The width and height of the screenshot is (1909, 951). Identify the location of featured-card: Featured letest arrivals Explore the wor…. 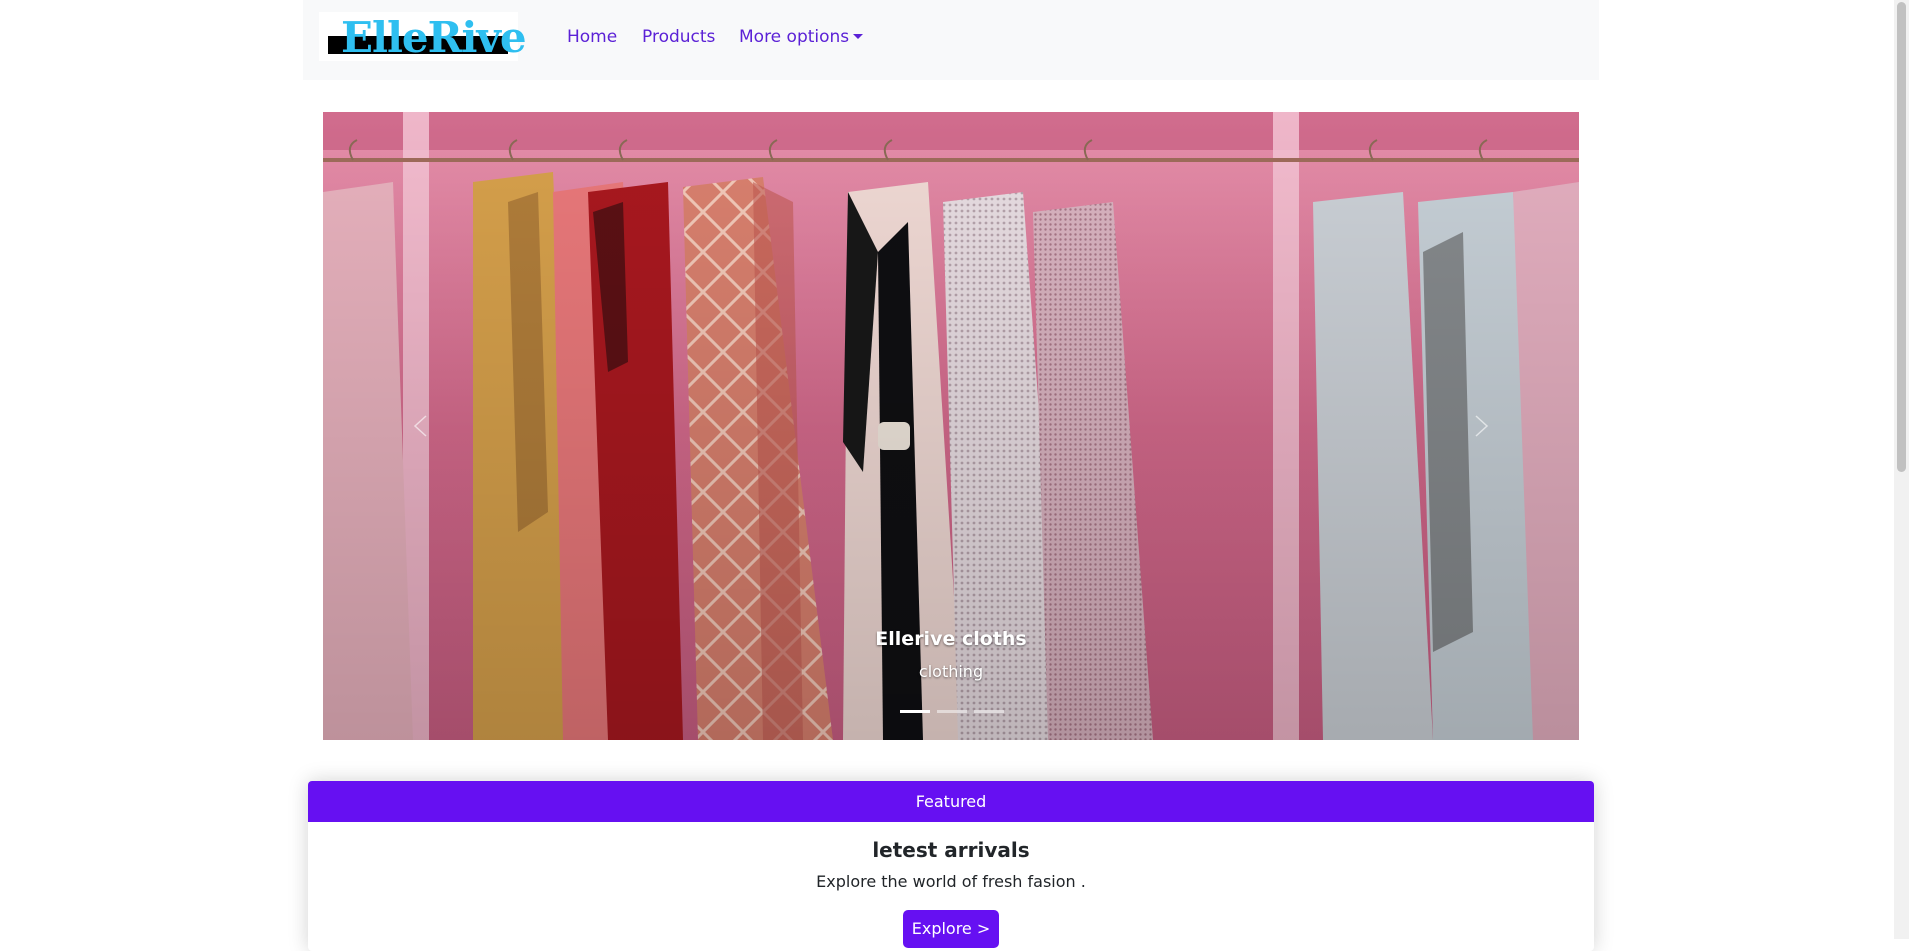
(951, 866).